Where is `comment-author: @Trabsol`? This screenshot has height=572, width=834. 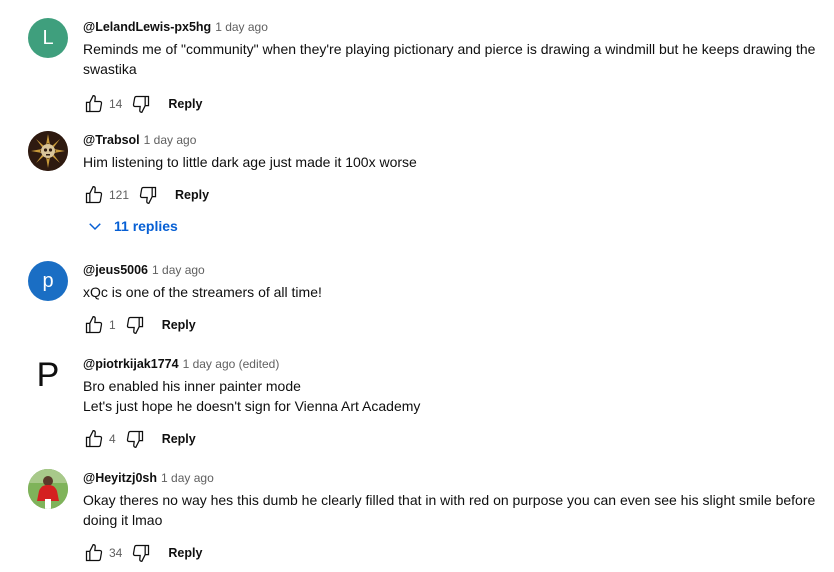 comment-author: @Trabsol is located at coordinates (111, 140).